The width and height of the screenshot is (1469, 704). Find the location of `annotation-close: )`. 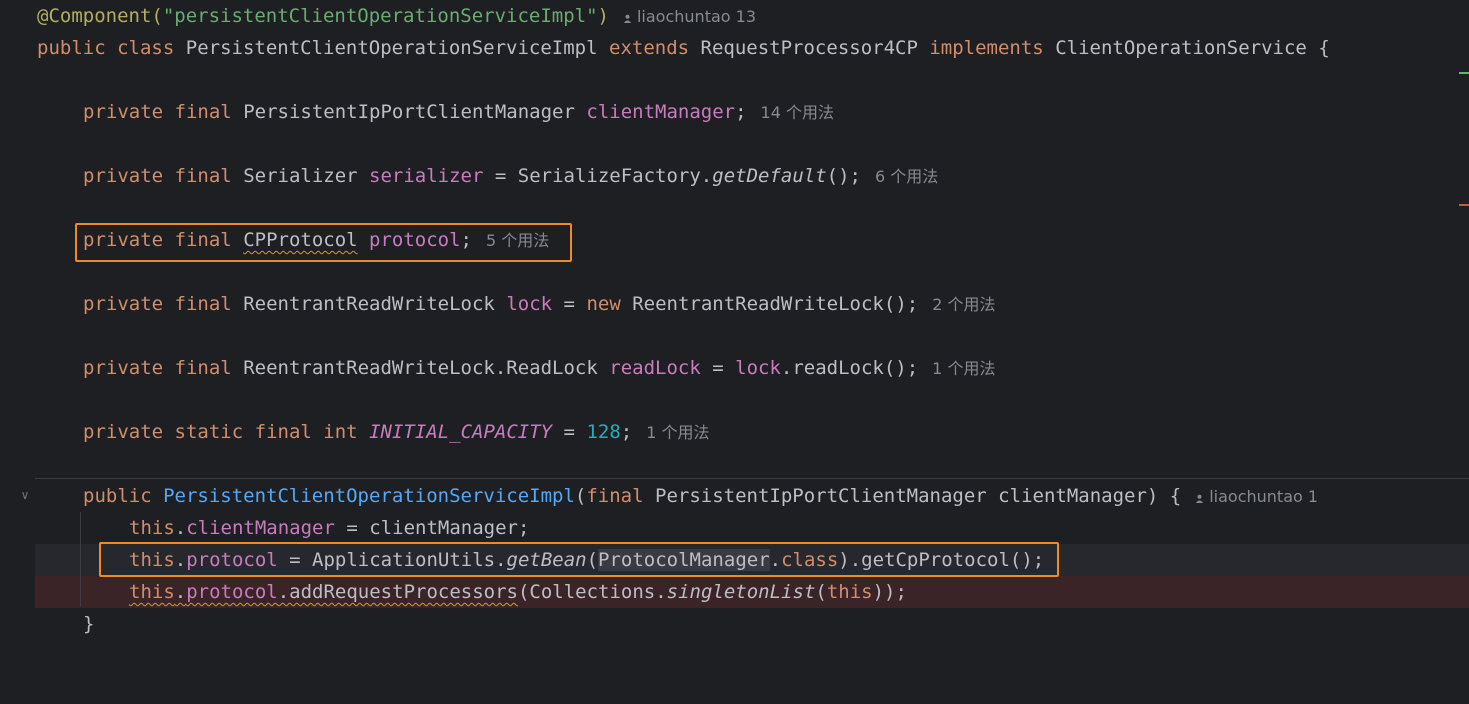

annotation-close: ) is located at coordinates (603, 16).